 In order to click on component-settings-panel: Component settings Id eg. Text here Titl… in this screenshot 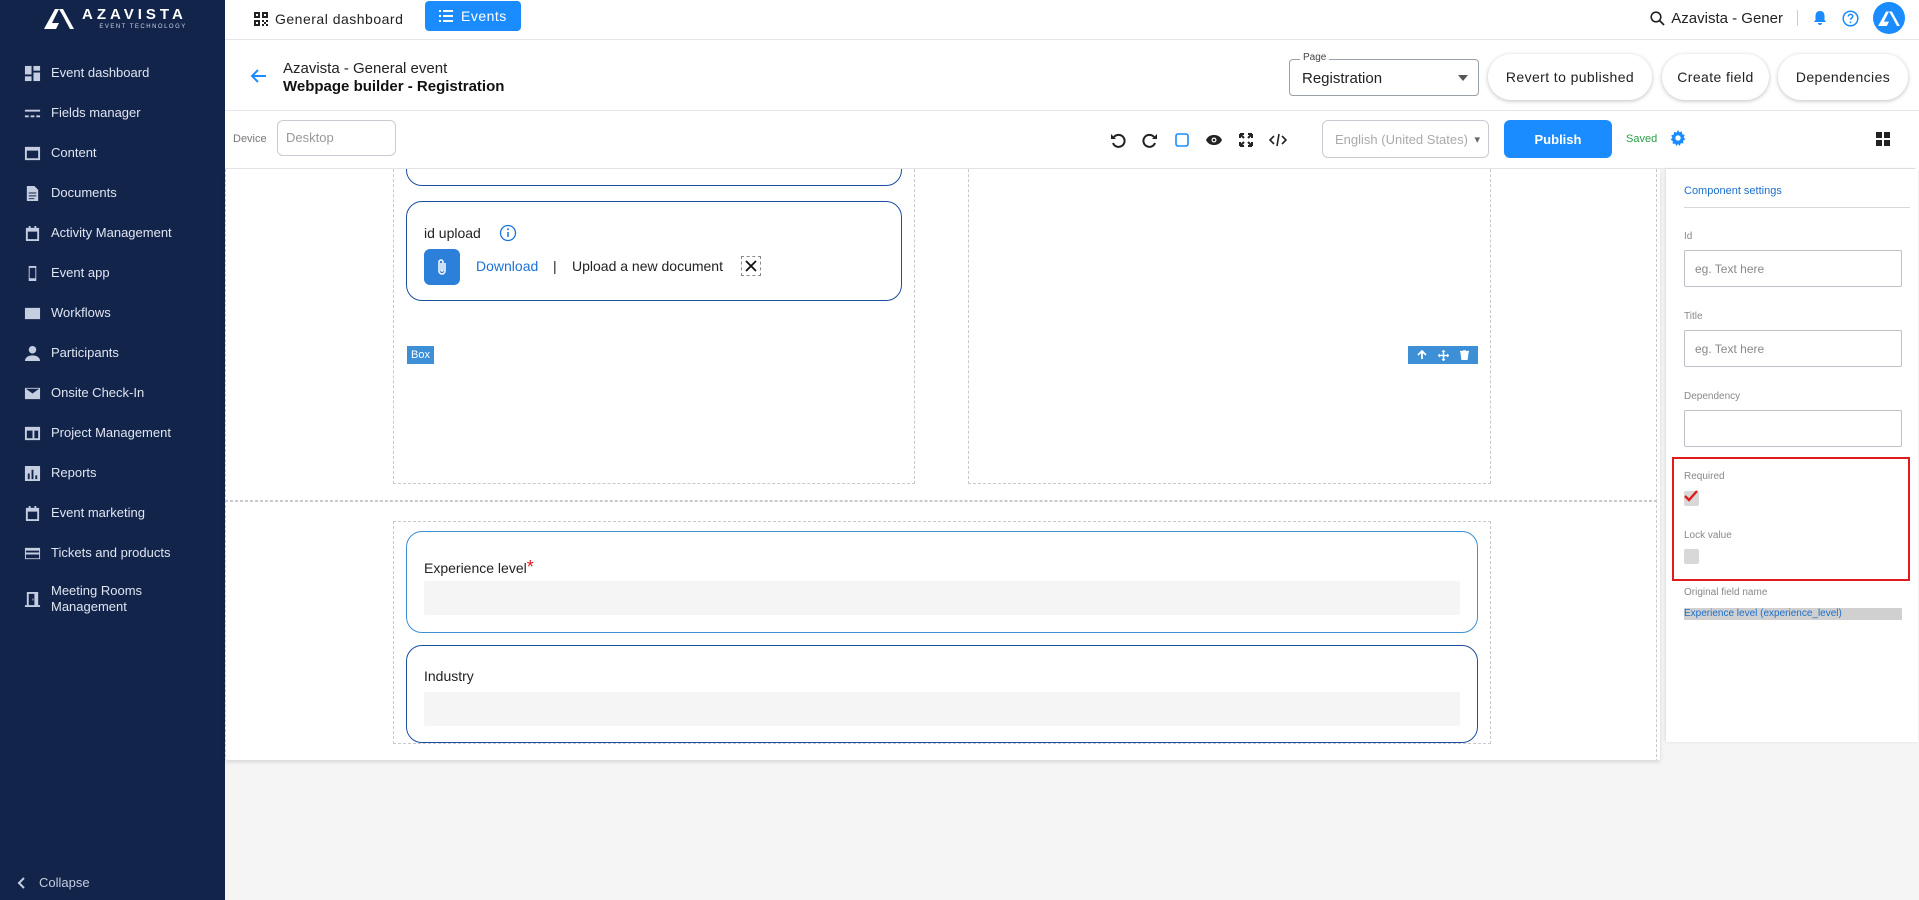, I will do `click(1792, 455)`.